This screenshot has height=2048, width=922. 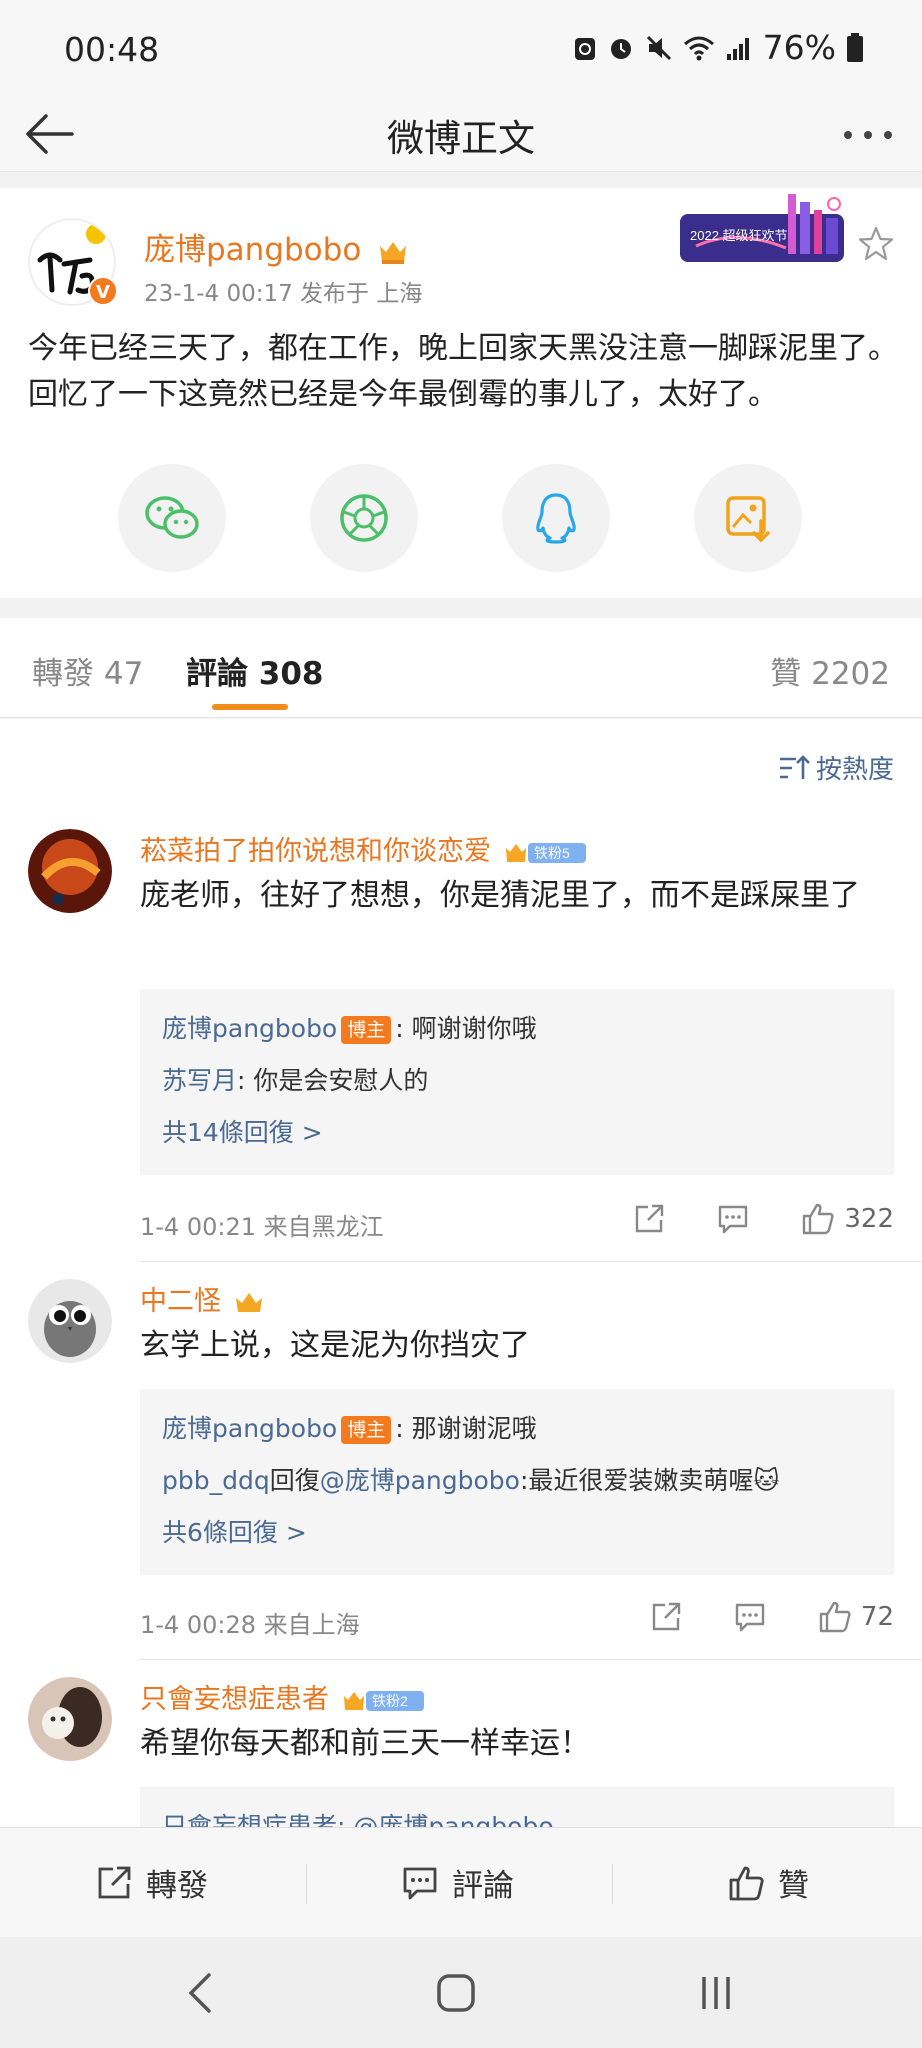 What do you see at coordinates (868, 135) in the screenshot?
I see `more-options-icon` at bounding box center [868, 135].